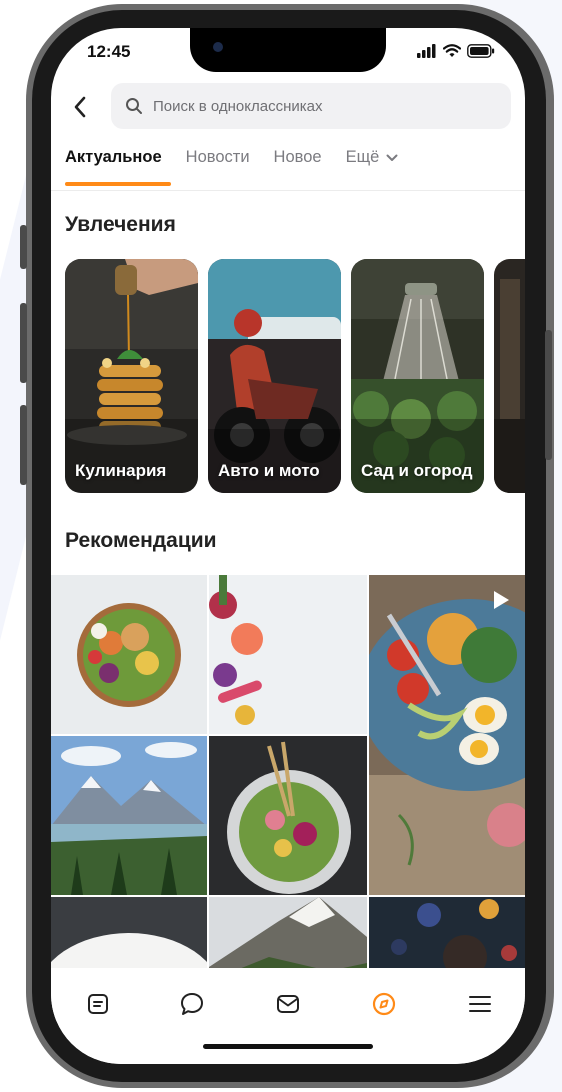 The width and height of the screenshot is (562, 1092). I want to click on volume-up-button, so click(23, 343).